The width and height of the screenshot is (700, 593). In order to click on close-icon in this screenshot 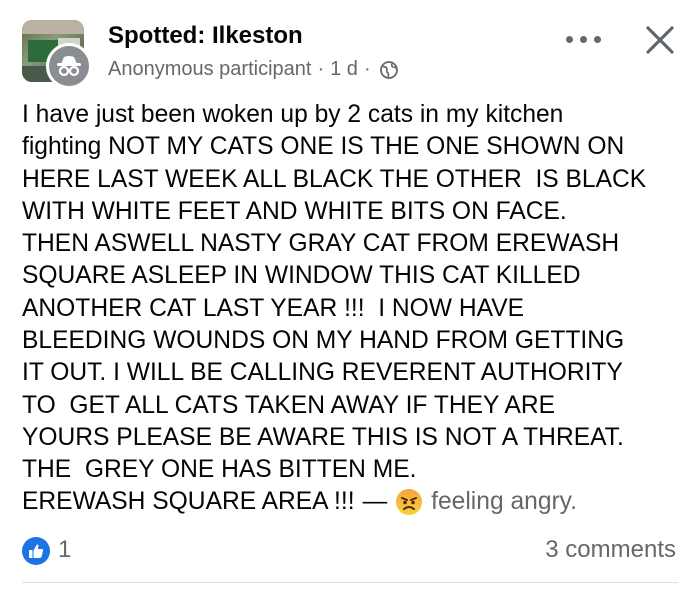, I will do `click(660, 40)`.